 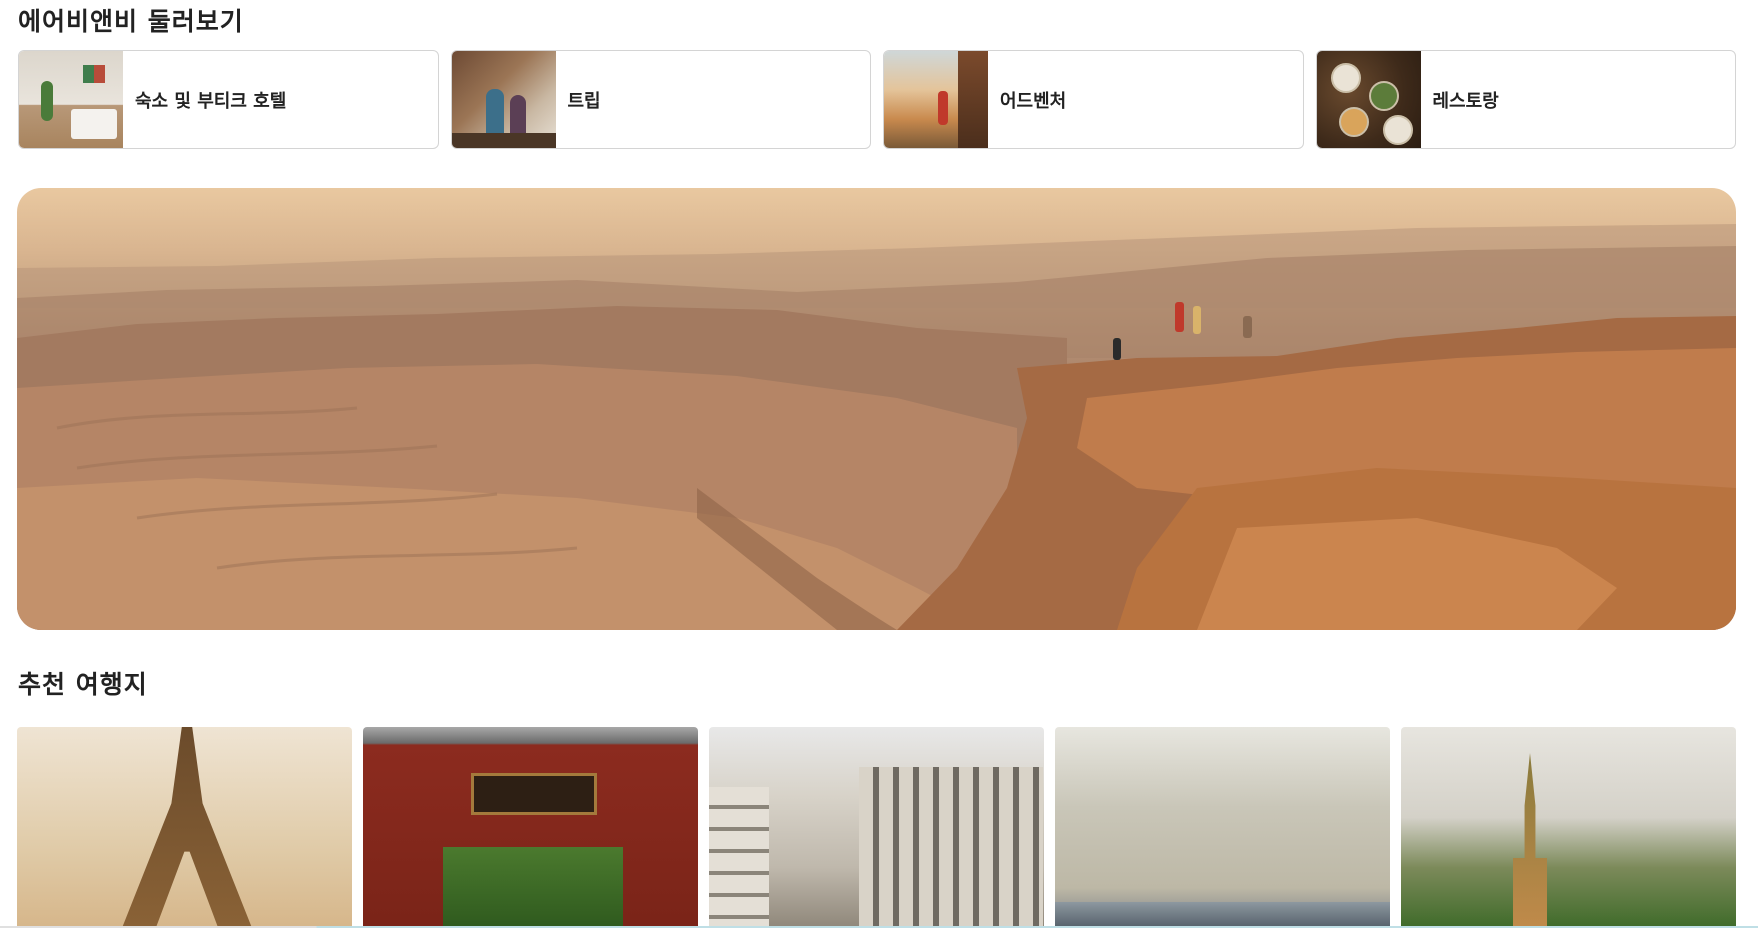 I want to click on destination-card-paris, so click(x=184, y=827).